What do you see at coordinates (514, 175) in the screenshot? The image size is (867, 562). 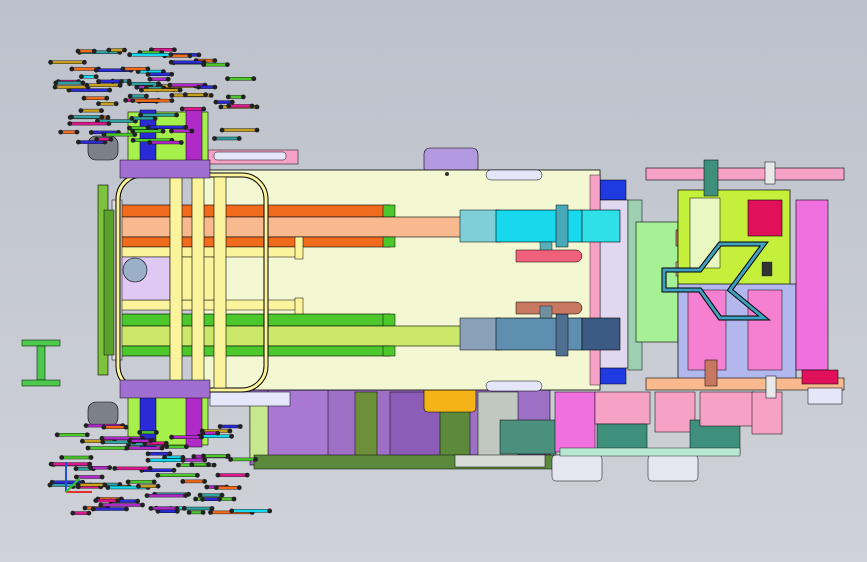 I see `top-slot` at bounding box center [514, 175].